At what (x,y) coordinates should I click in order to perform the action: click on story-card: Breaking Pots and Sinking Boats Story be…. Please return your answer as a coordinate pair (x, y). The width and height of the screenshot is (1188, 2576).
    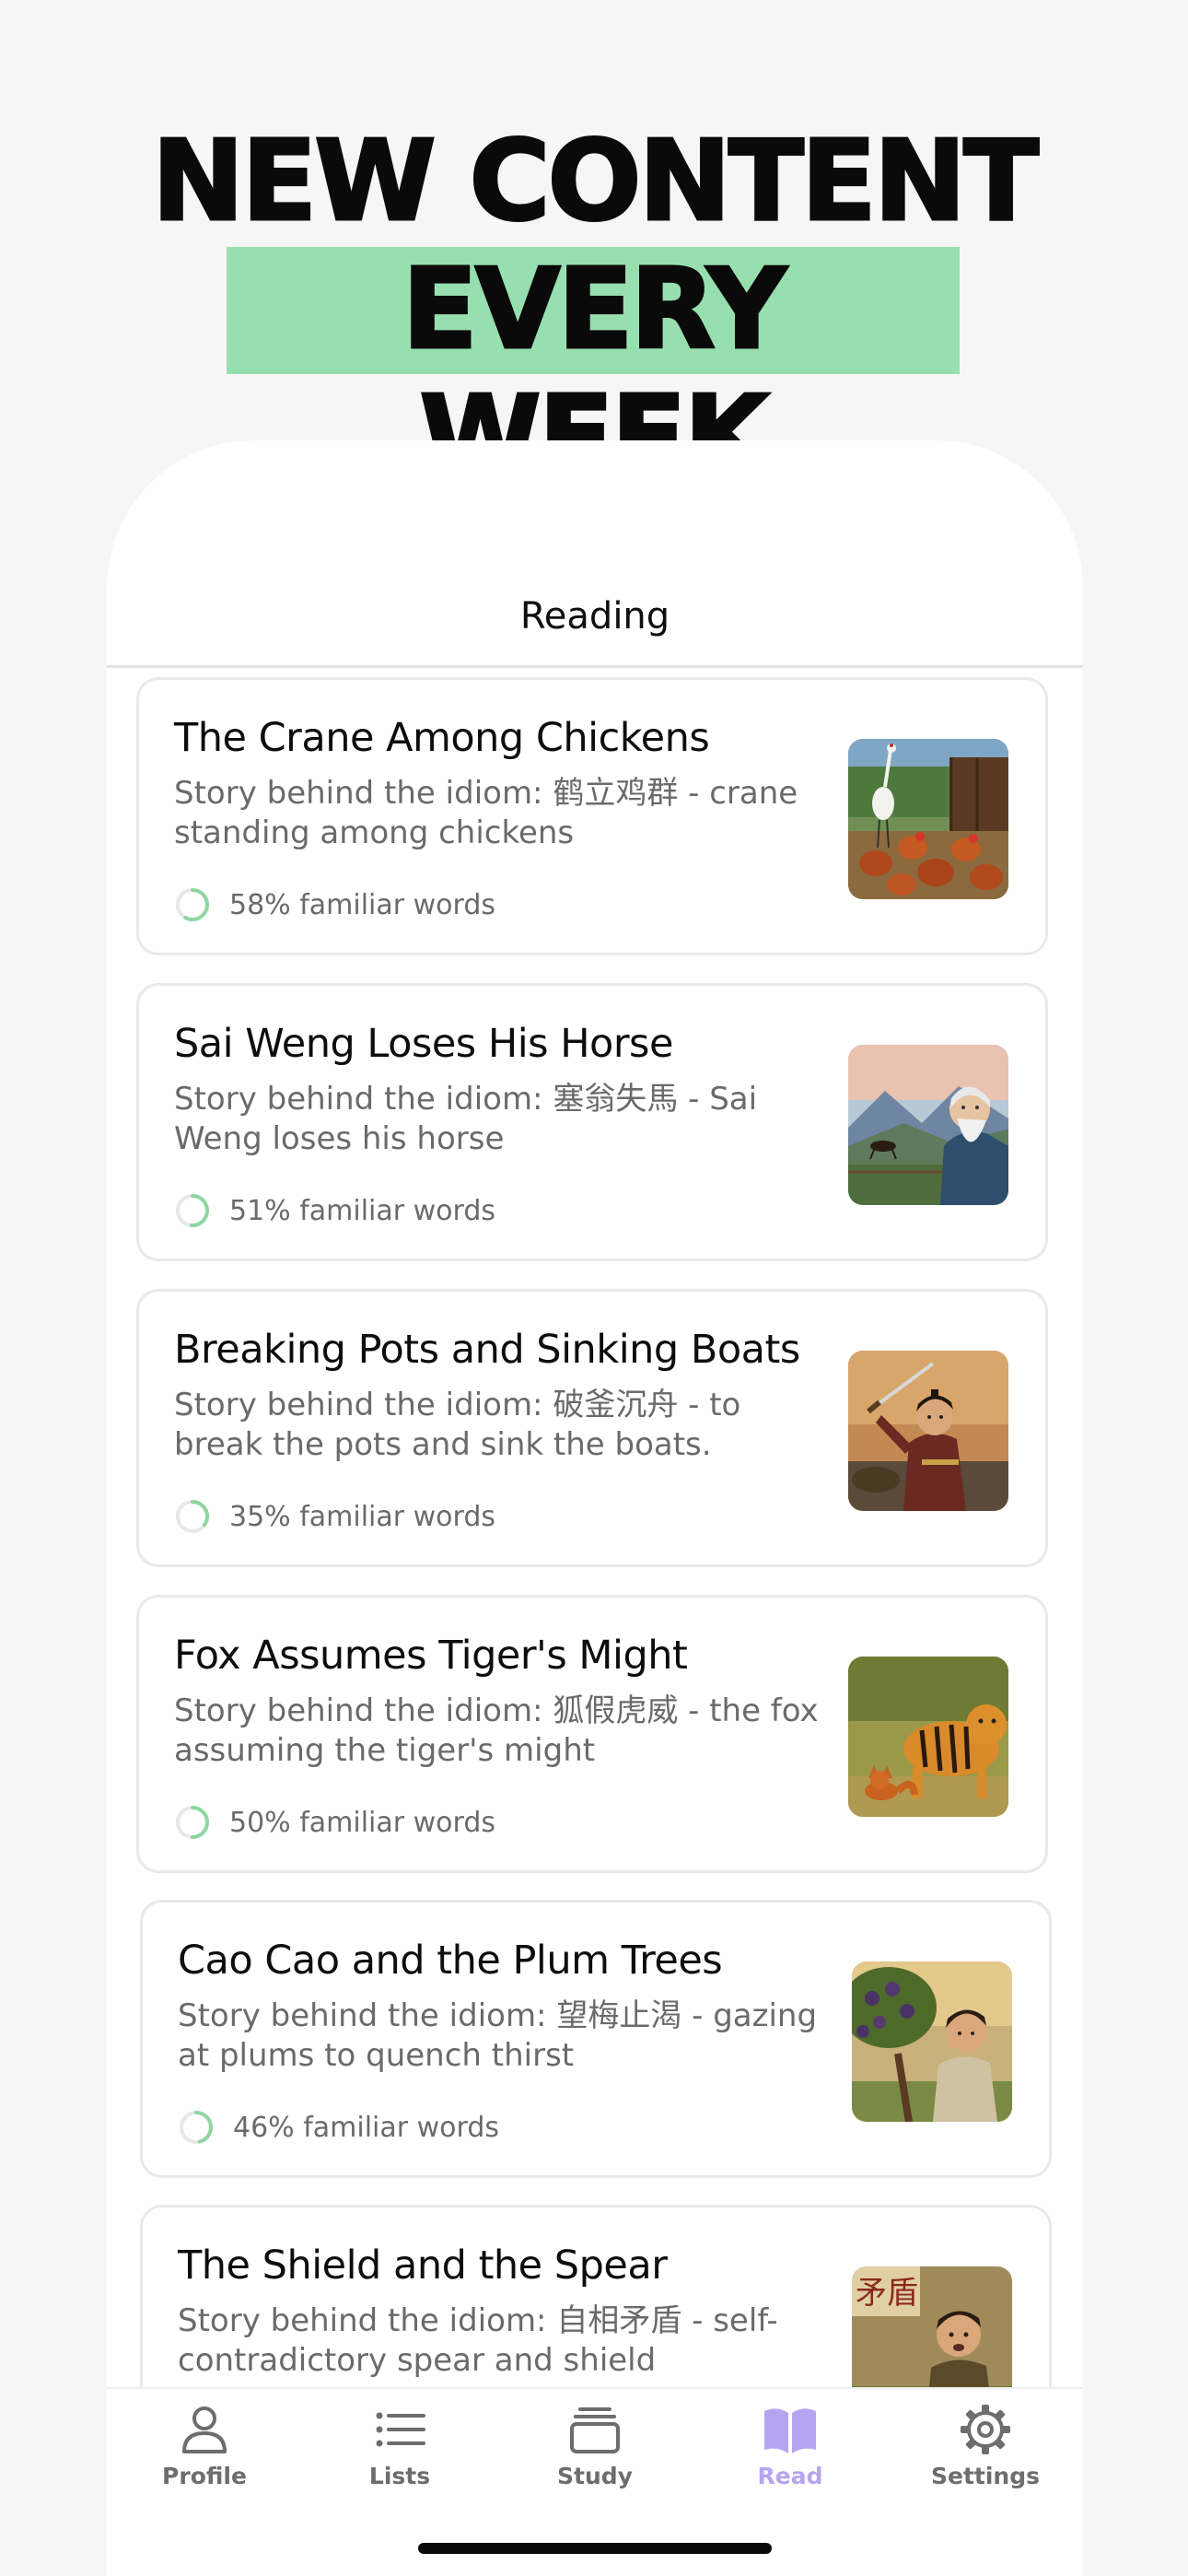
    Looking at the image, I should click on (592, 1428).